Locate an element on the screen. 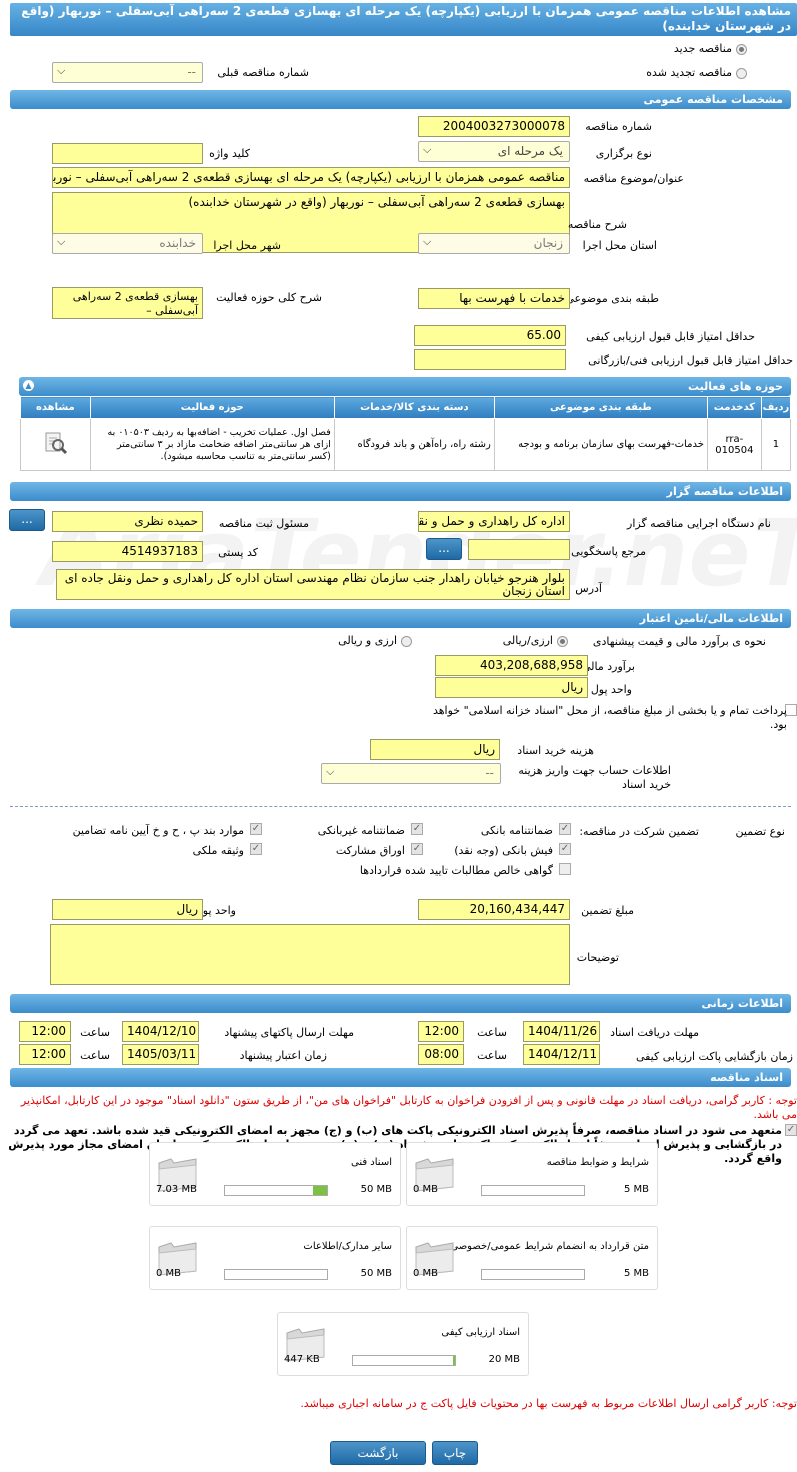  min-quality-field: 65.00 is located at coordinates (490, 335).